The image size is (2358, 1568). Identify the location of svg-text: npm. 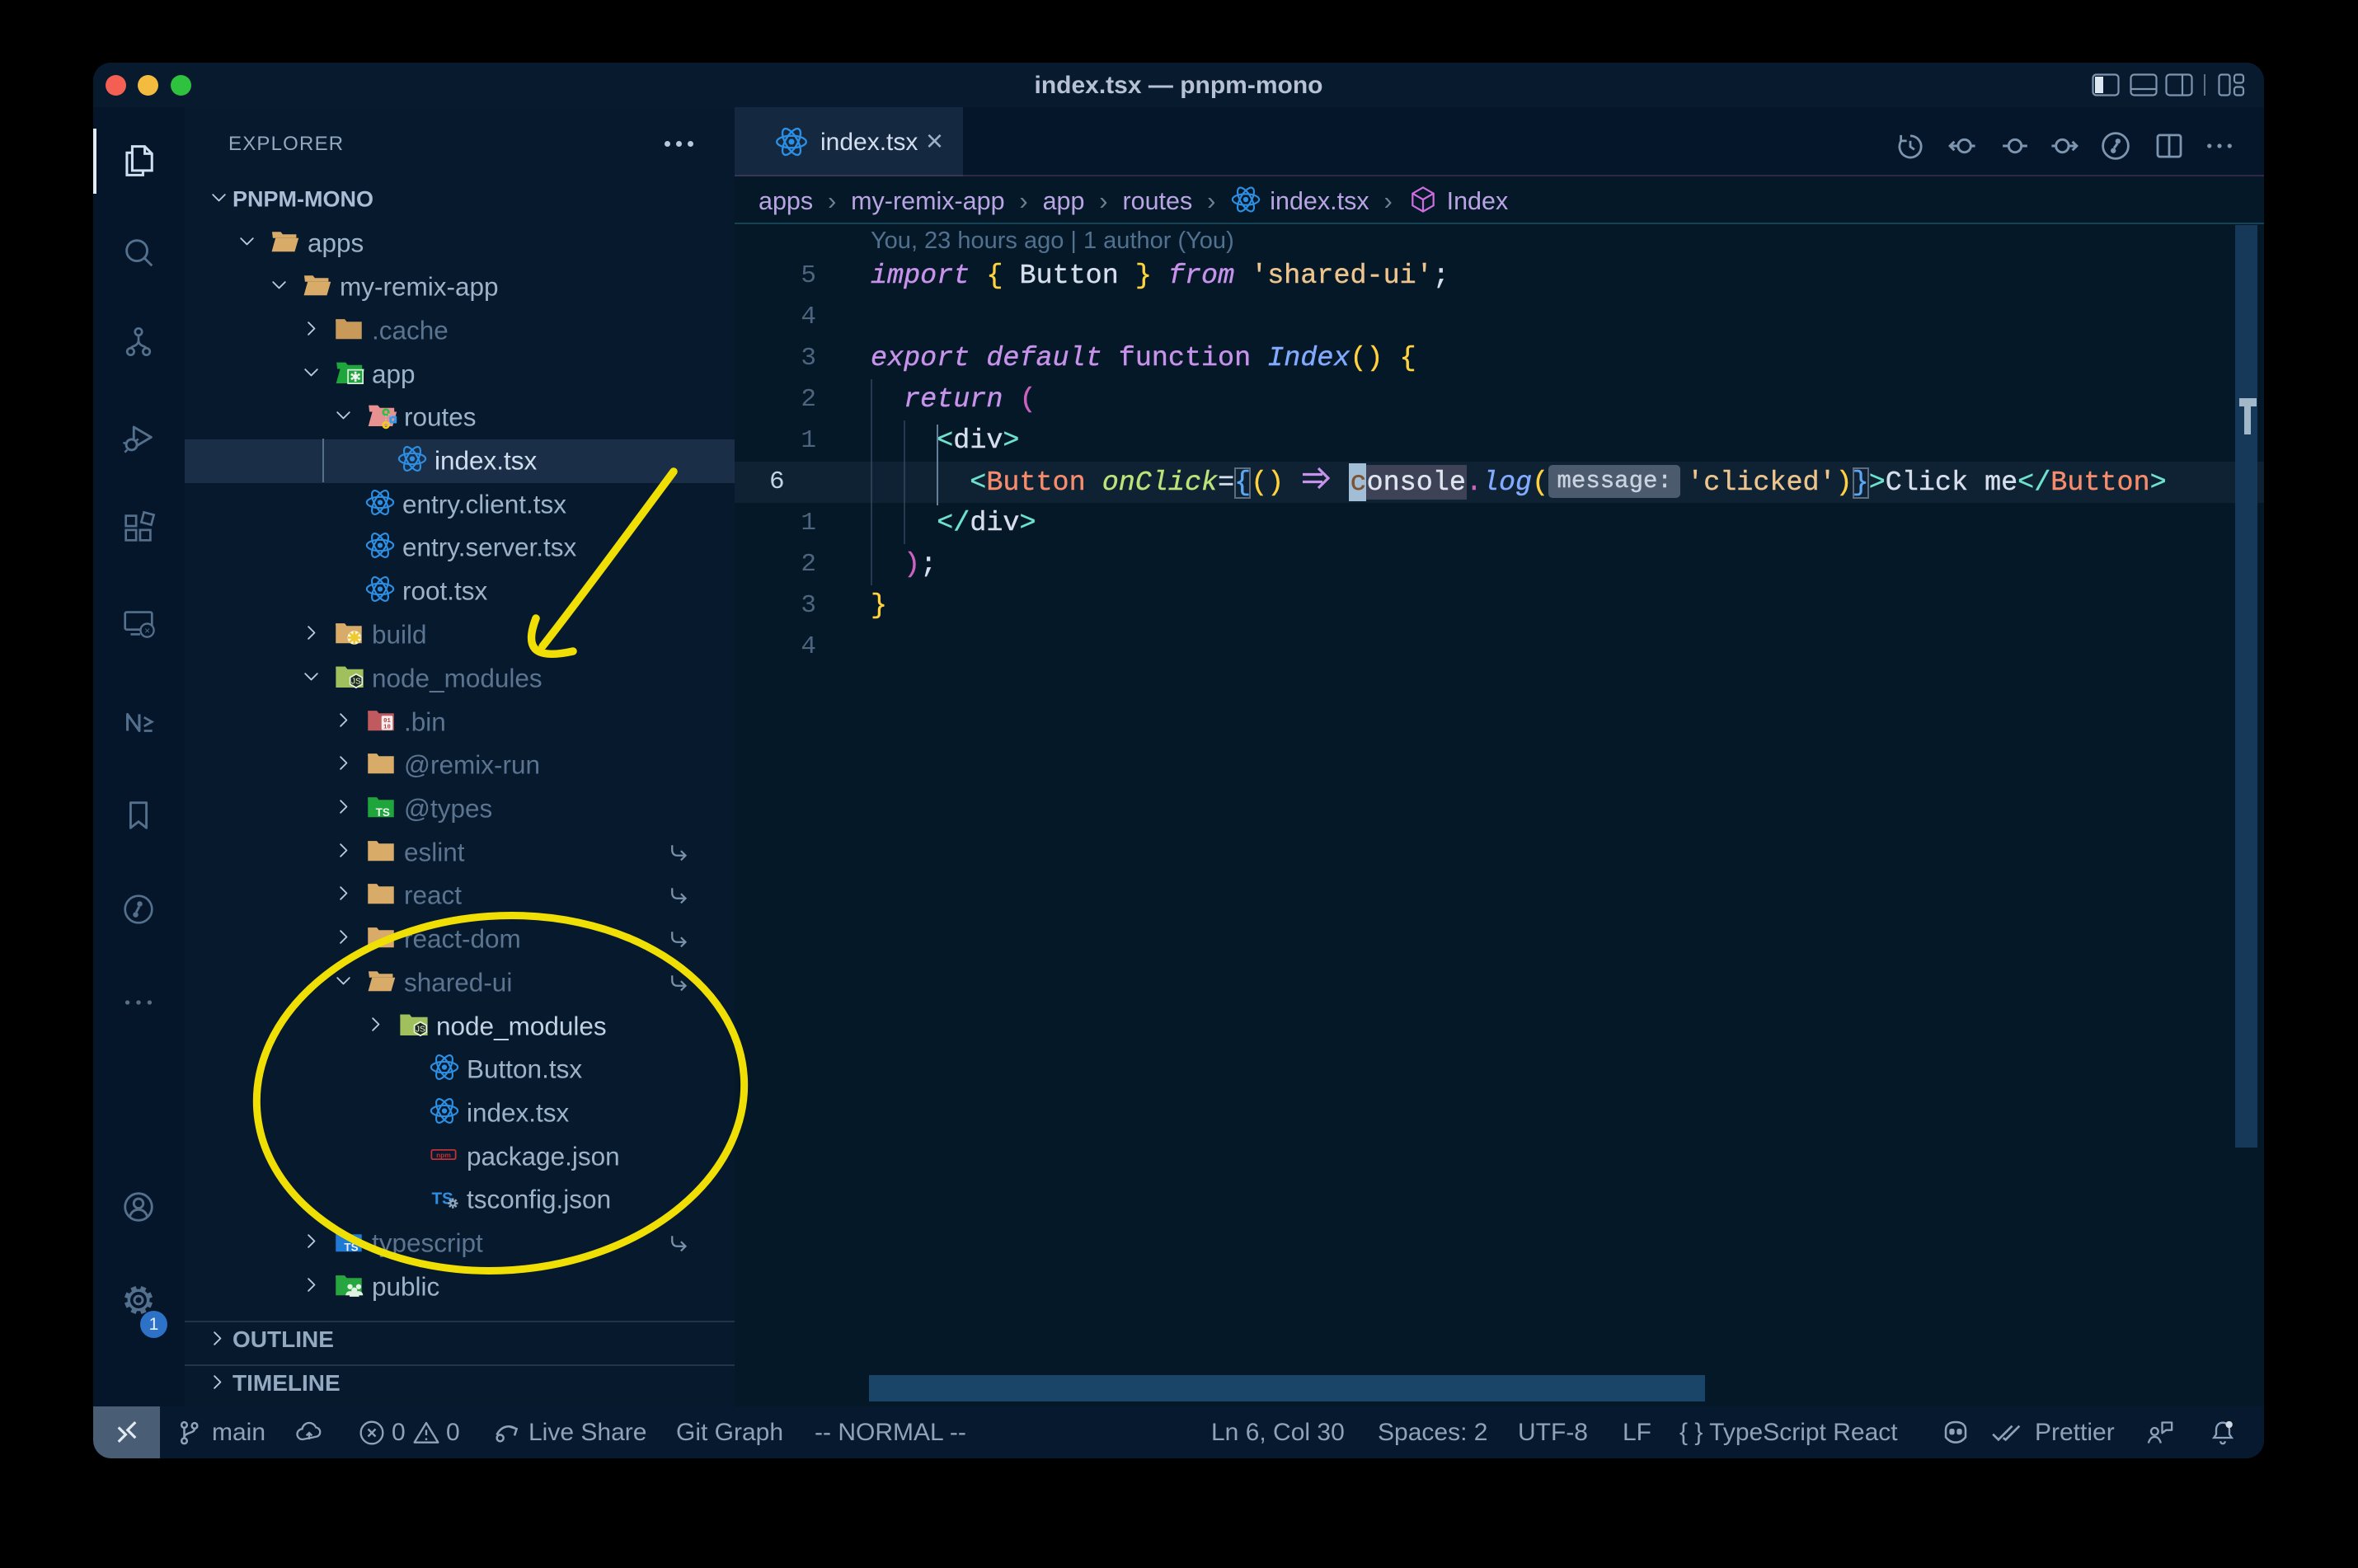
(444, 1155).